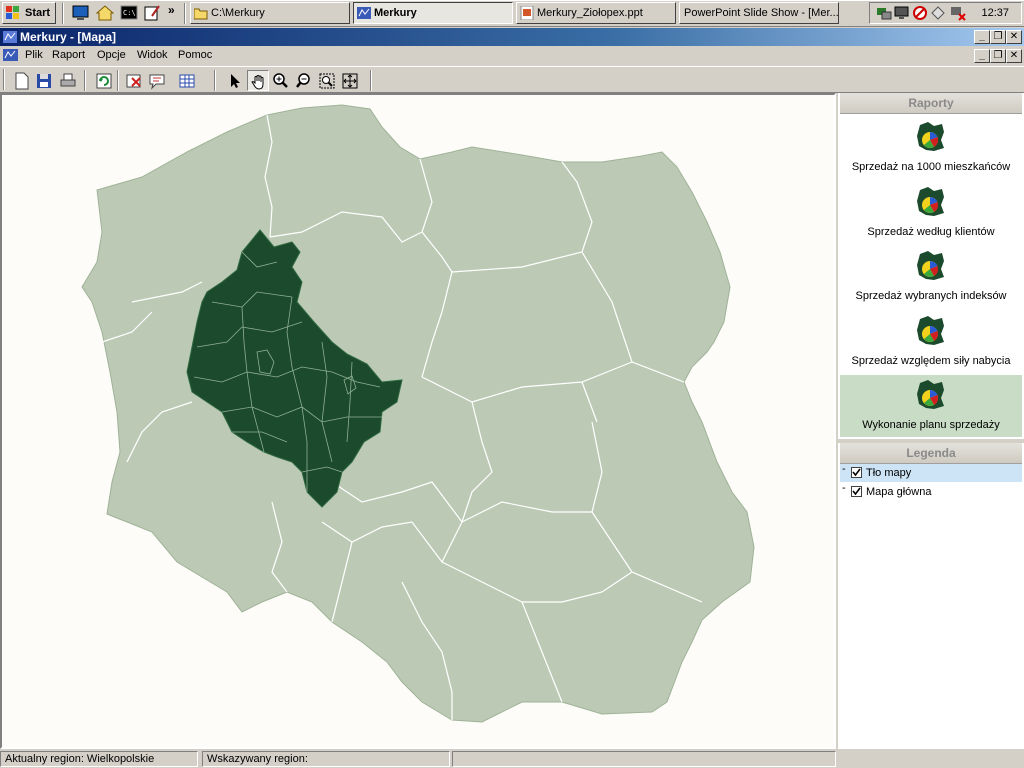 This screenshot has width=1024, height=768. I want to click on pointer-icon, so click(235, 80).